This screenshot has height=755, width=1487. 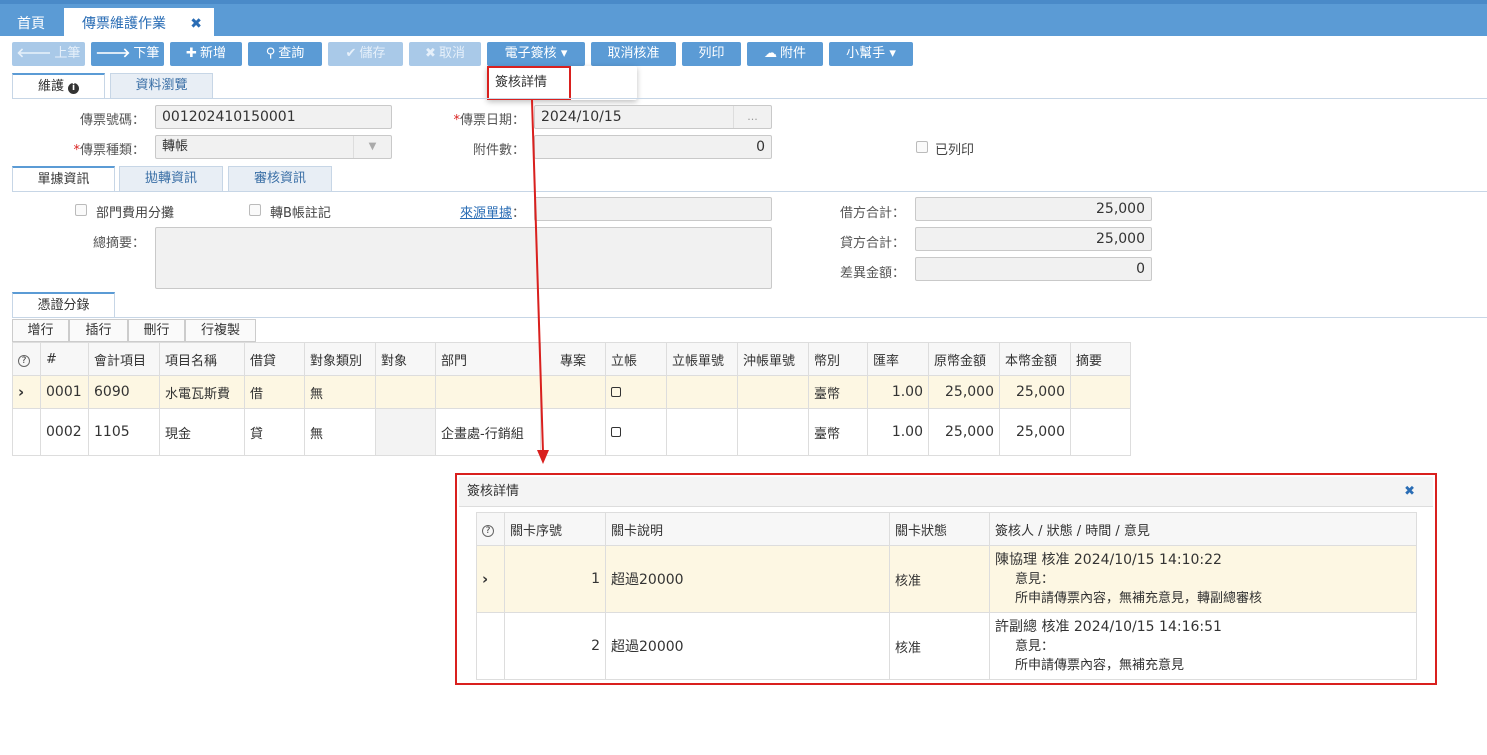 I want to click on attach-count-input: 0, so click(x=653, y=147).